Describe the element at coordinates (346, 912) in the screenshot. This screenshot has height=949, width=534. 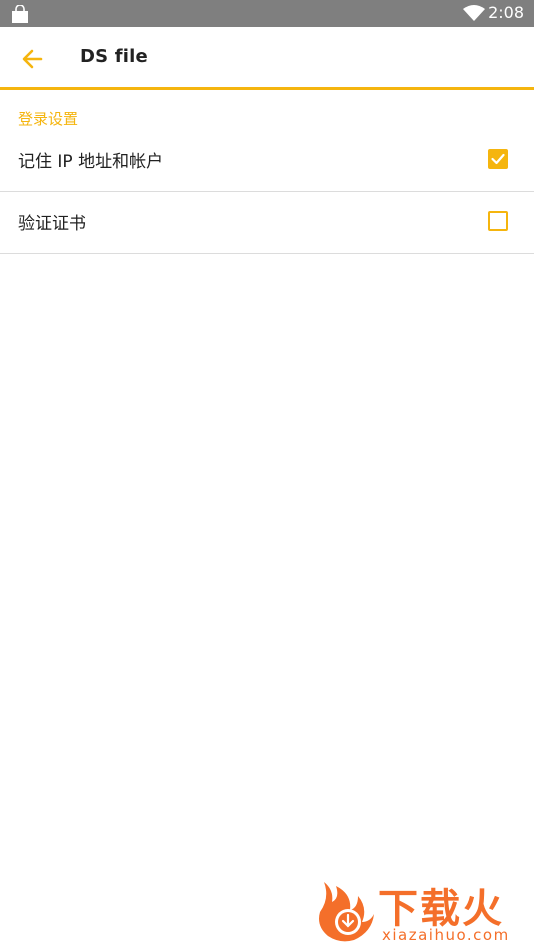
I see `flame-logo-icon` at that location.